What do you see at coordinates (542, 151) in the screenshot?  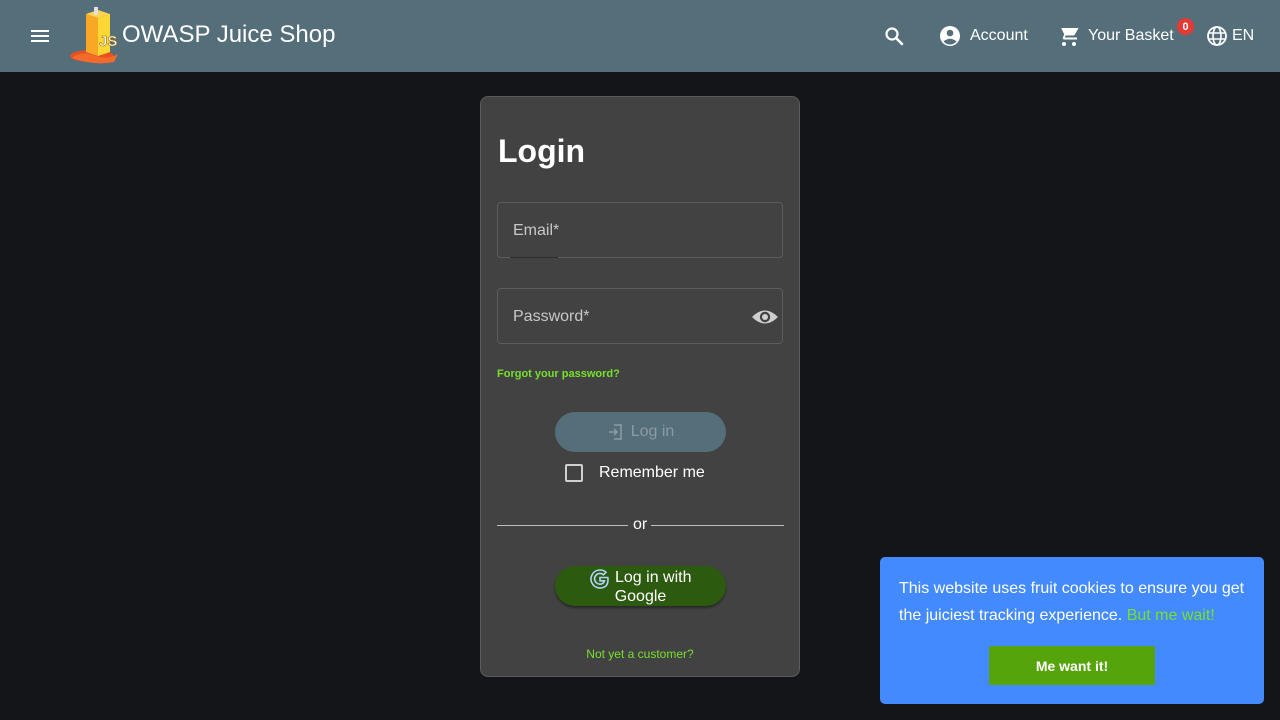 I see `login-heading: Login` at bounding box center [542, 151].